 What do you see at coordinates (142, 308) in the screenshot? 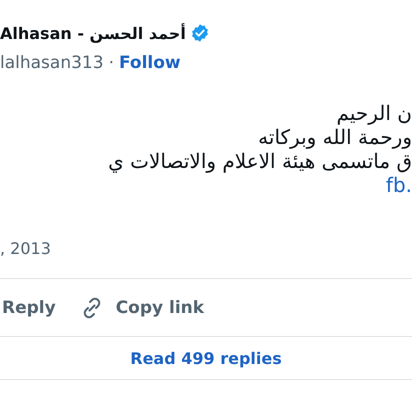
I see `copy-link-button: Copy link` at bounding box center [142, 308].